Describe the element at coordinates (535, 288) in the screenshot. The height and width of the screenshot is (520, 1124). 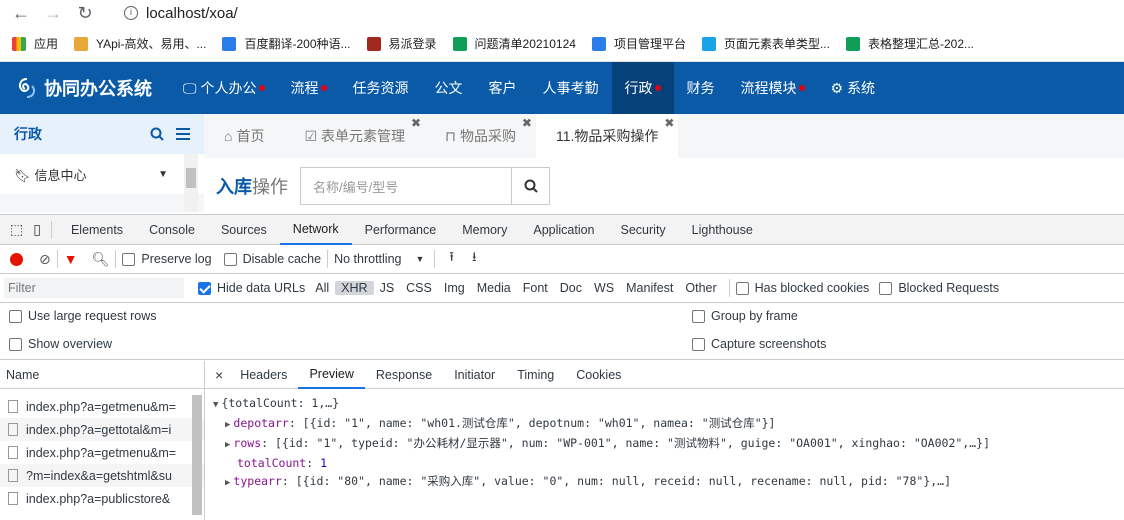
I see `filter-type-button: Font` at that location.